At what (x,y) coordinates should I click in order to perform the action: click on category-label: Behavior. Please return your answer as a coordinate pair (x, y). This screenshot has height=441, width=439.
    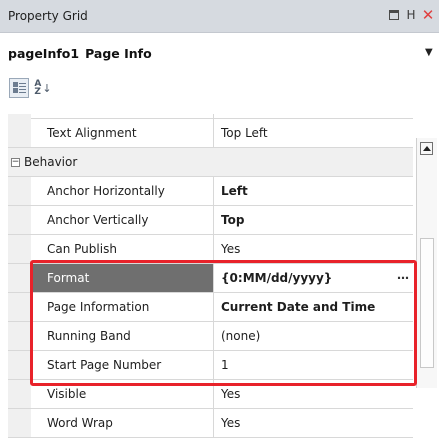
    Looking at the image, I should click on (51, 162).